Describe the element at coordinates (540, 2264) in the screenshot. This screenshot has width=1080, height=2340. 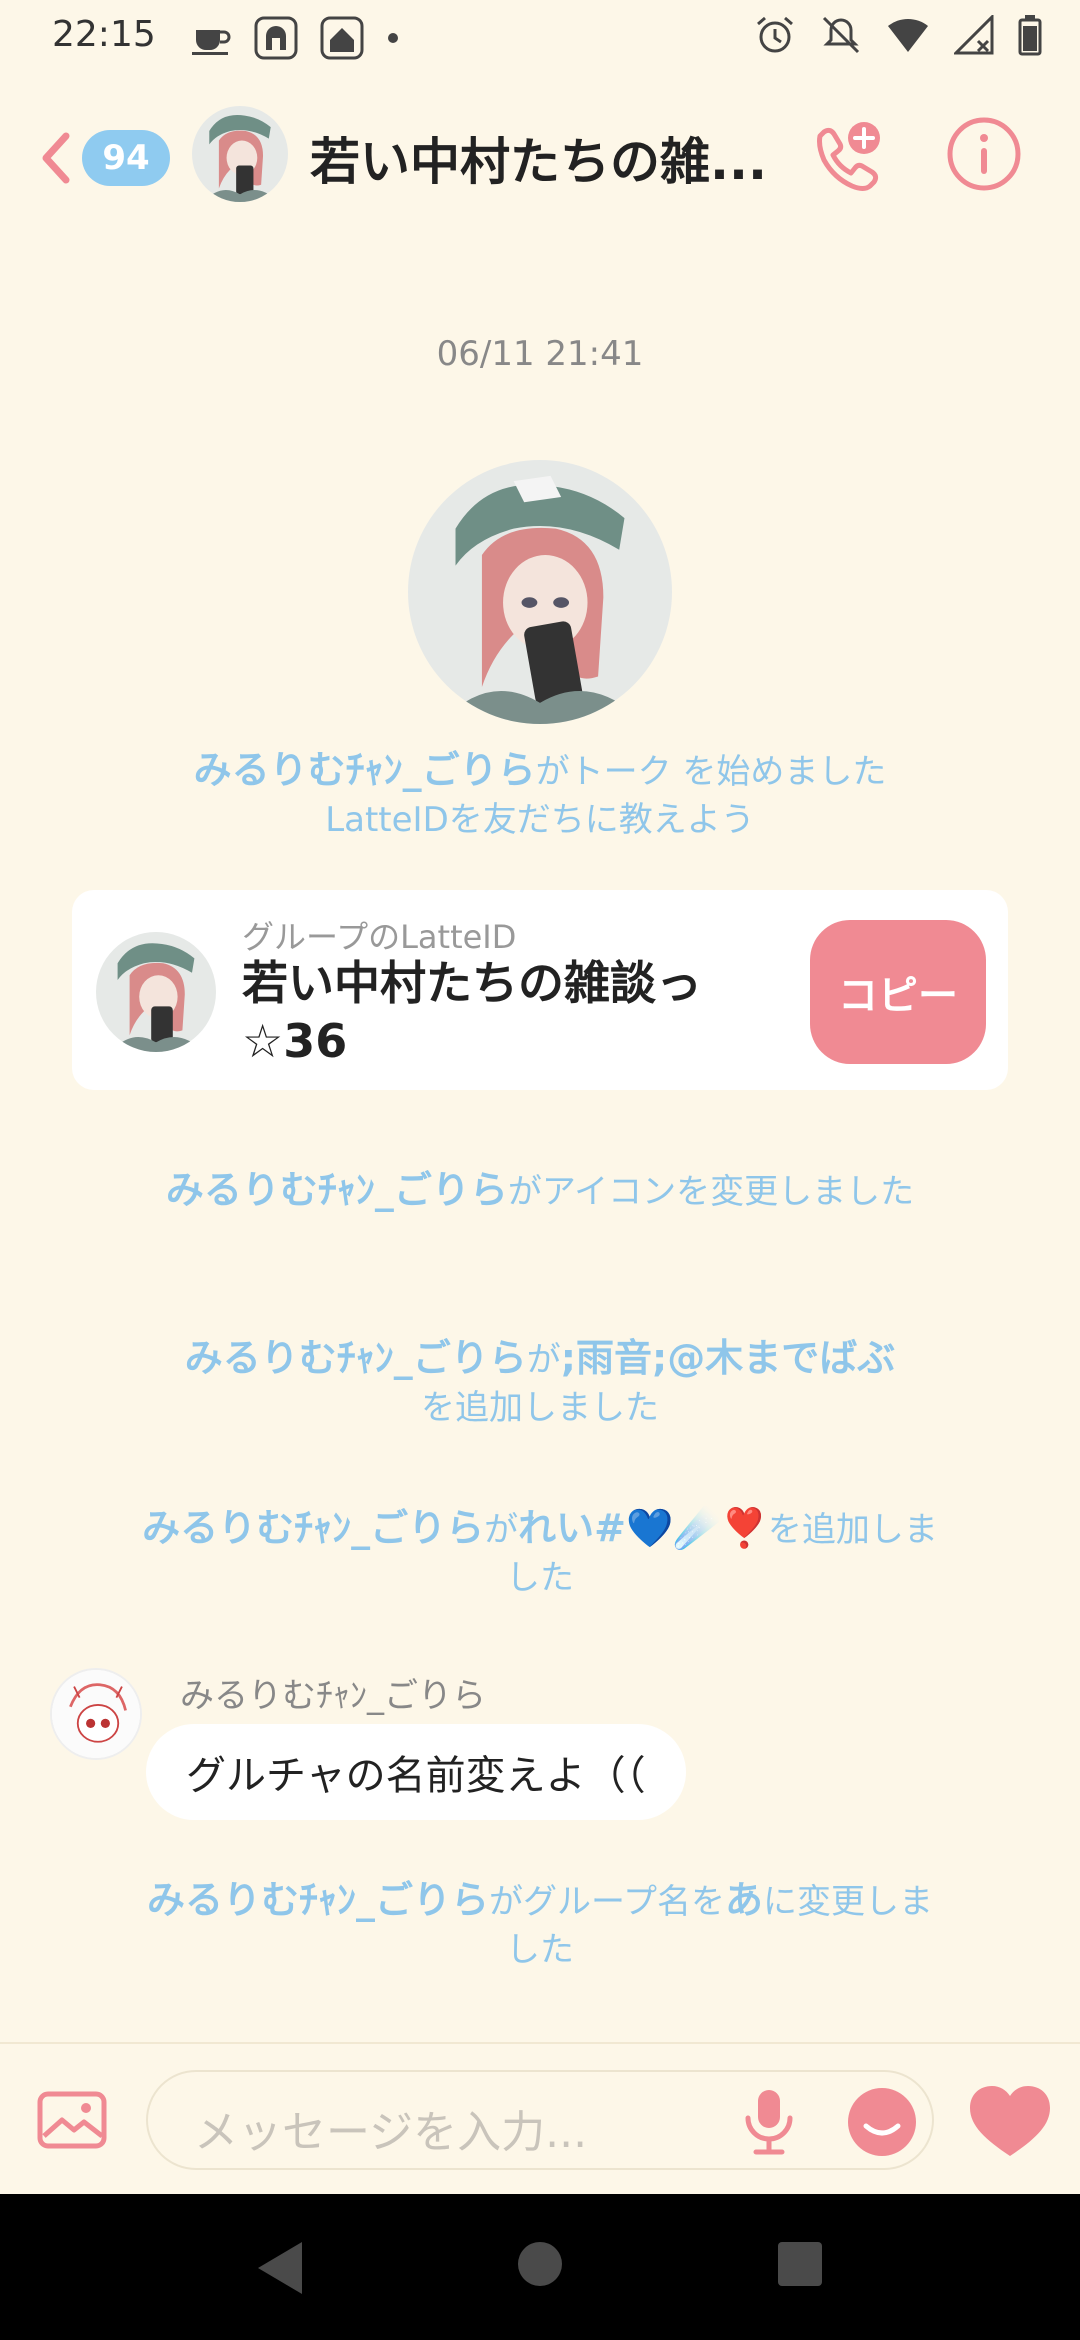
I see `nav-home-icon` at that location.